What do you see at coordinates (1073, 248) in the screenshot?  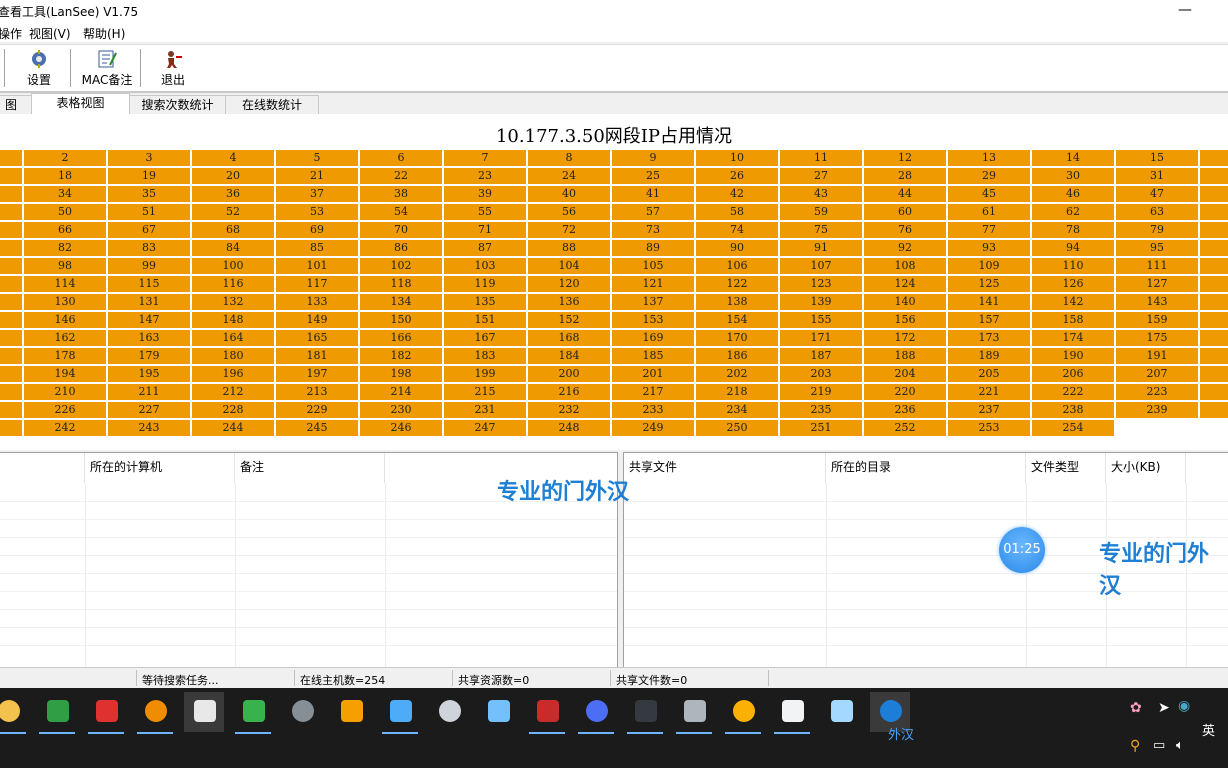 I see `ip-cell: 94` at bounding box center [1073, 248].